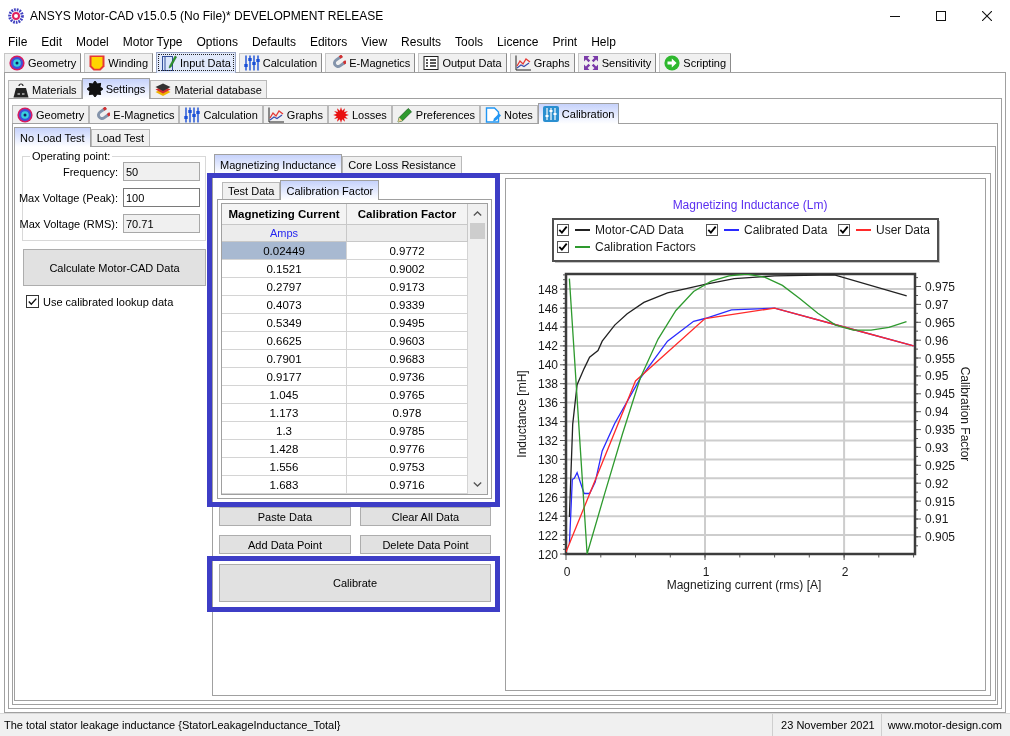 This screenshot has height=736, width=1010. I want to click on table-cell: 0.02449, so click(284, 251).